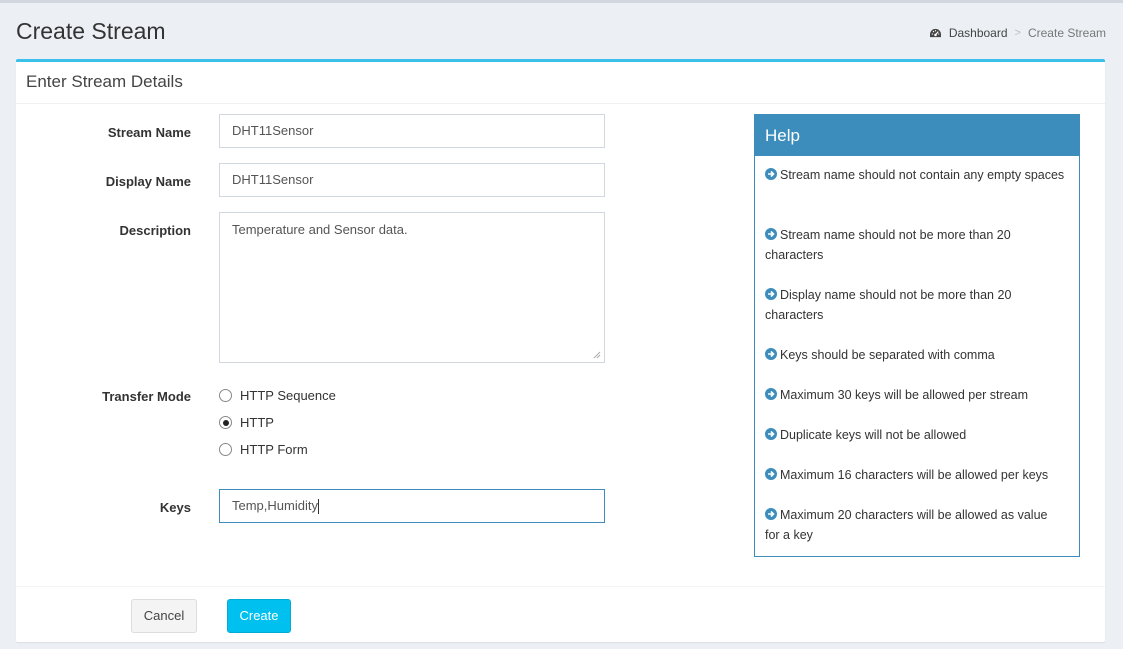 This screenshot has width=1123, height=649. What do you see at coordinates (148, 181) in the screenshot?
I see `display-name-label: Display Name` at bounding box center [148, 181].